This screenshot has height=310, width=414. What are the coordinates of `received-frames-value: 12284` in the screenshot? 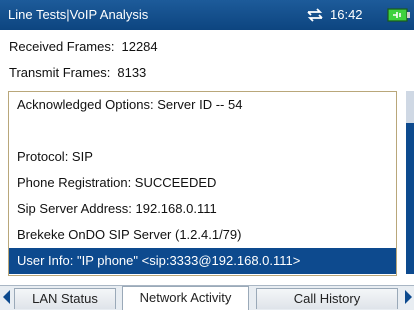 It's located at (139, 46).